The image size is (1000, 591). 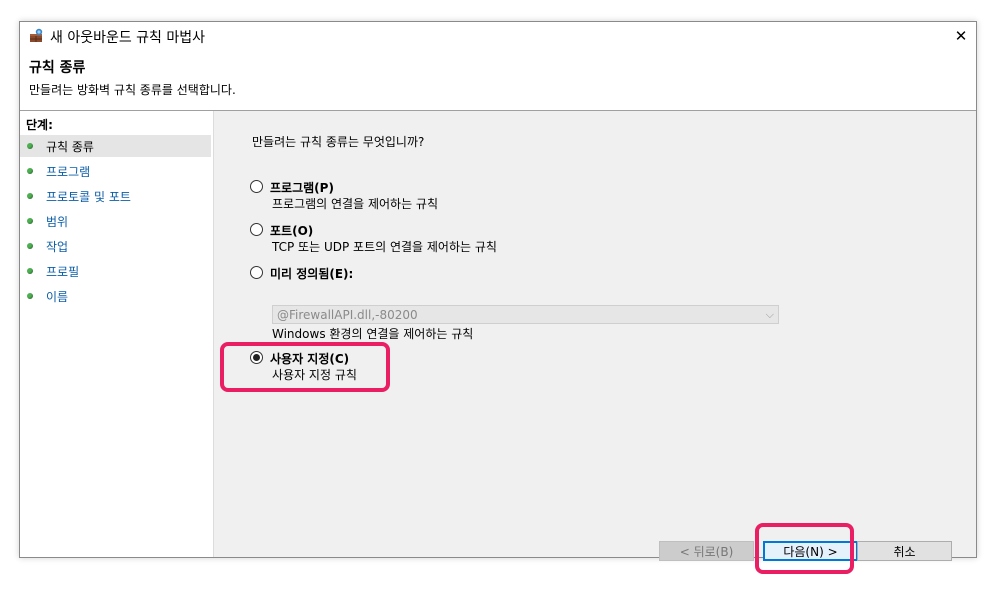 I want to click on sidebar-item-label: 프로그램, so click(x=68, y=171).